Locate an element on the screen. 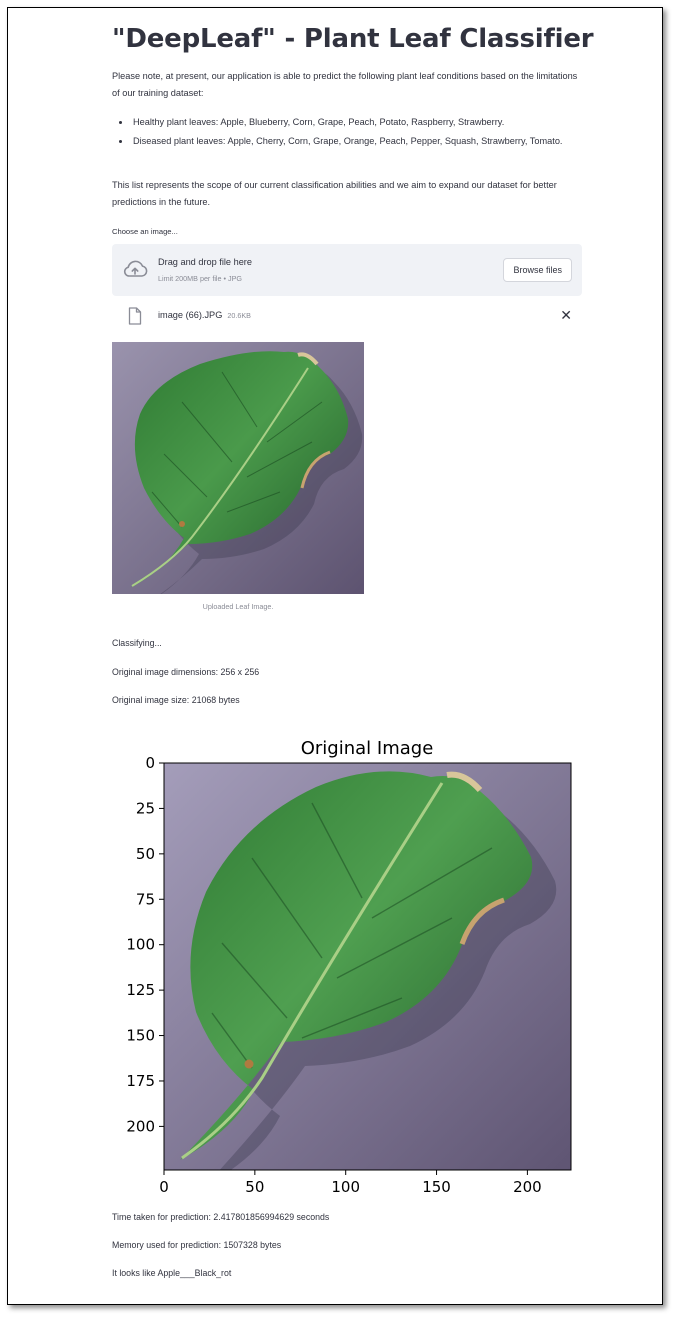  y-tick-label: 150 is located at coordinates (140, 1036).